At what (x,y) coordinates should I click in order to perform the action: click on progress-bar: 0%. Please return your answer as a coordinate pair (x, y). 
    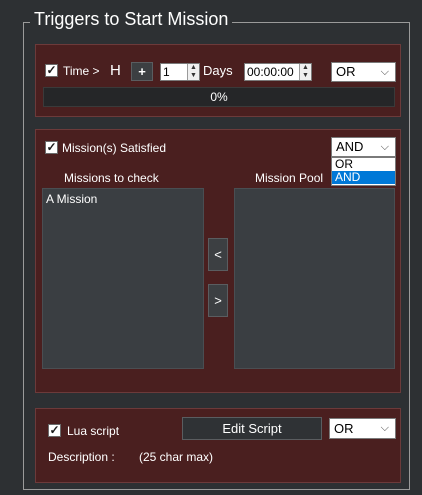
    Looking at the image, I should click on (219, 97).